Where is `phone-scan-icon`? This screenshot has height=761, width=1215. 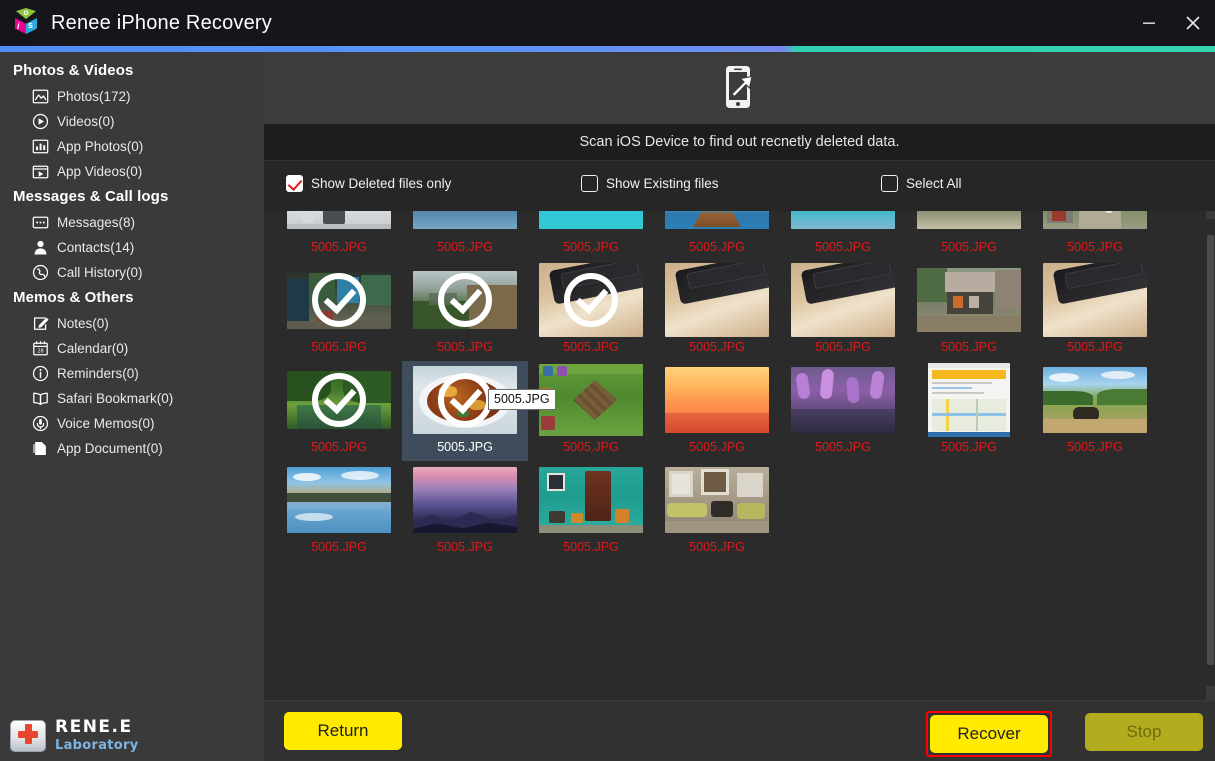 phone-scan-icon is located at coordinates (740, 88).